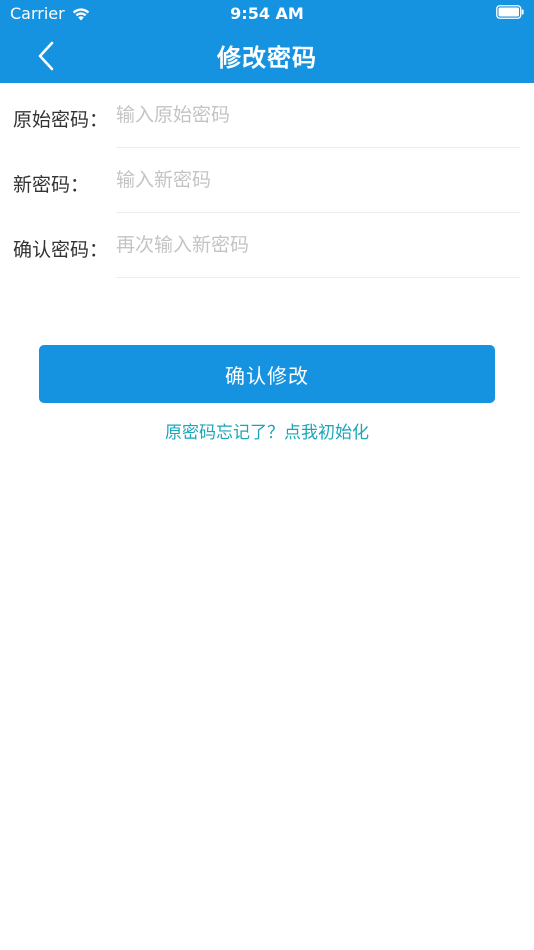  I want to click on page-title: 修改密码, so click(267, 58).